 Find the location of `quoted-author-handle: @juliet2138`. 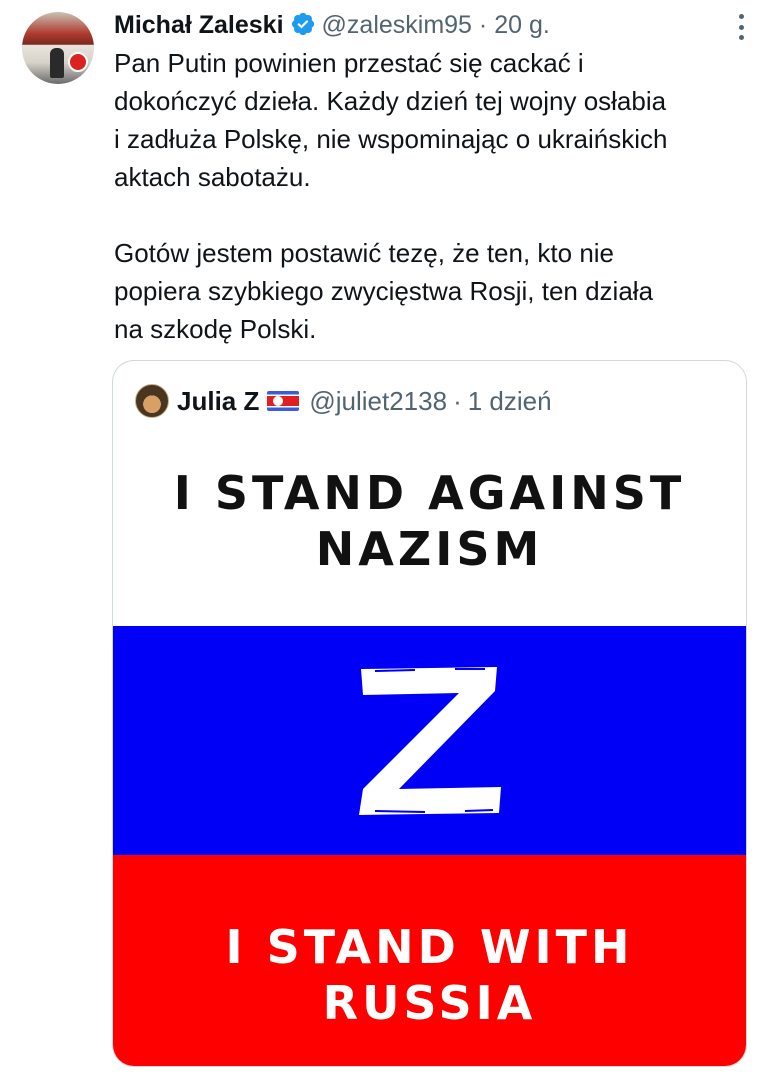

quoted-author-handle: @juliet2138 is located at coordinates (378, 401).